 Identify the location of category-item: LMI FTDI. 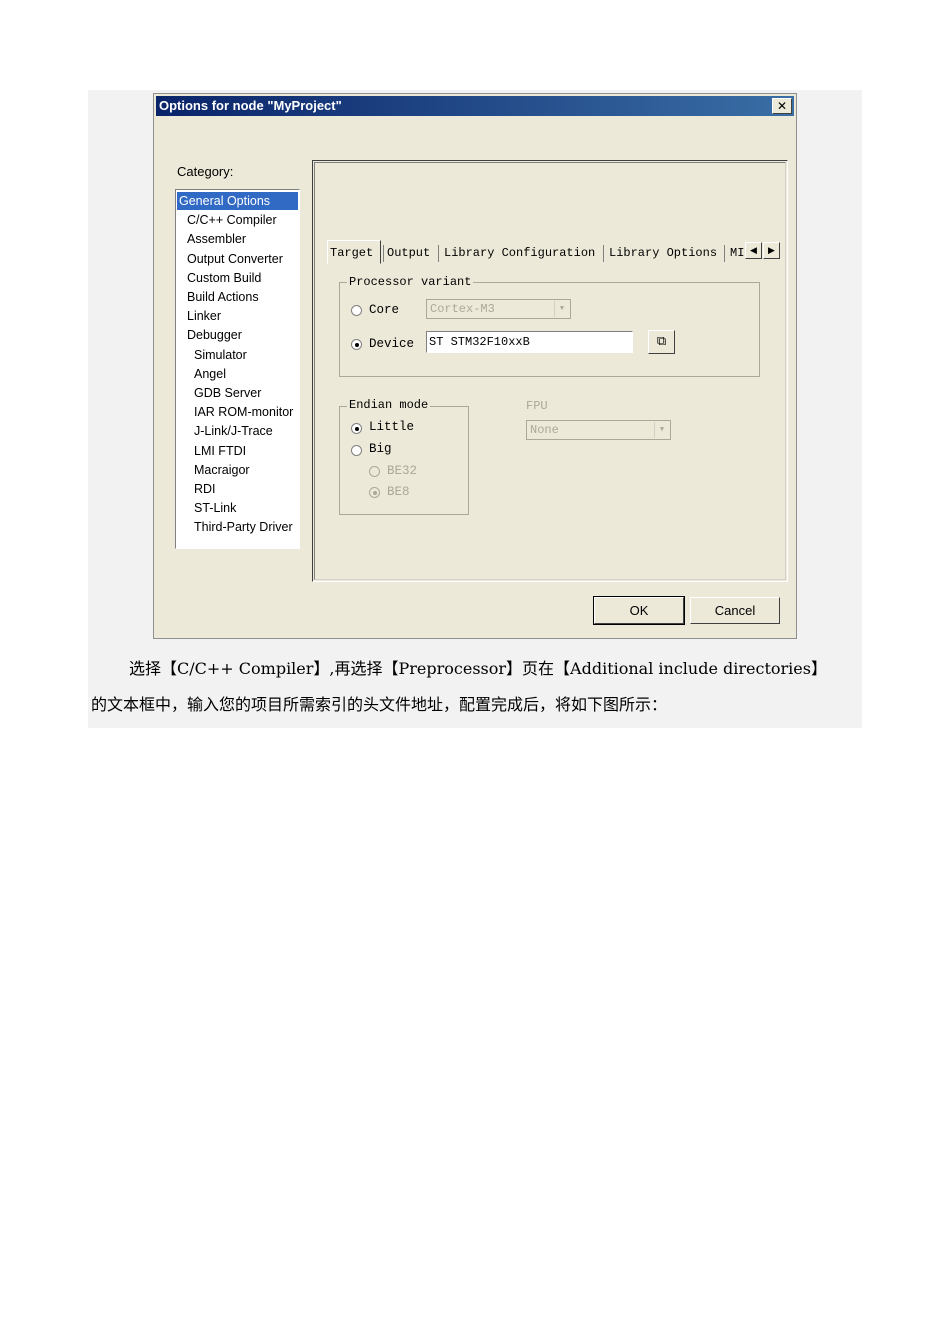
(220, 451).